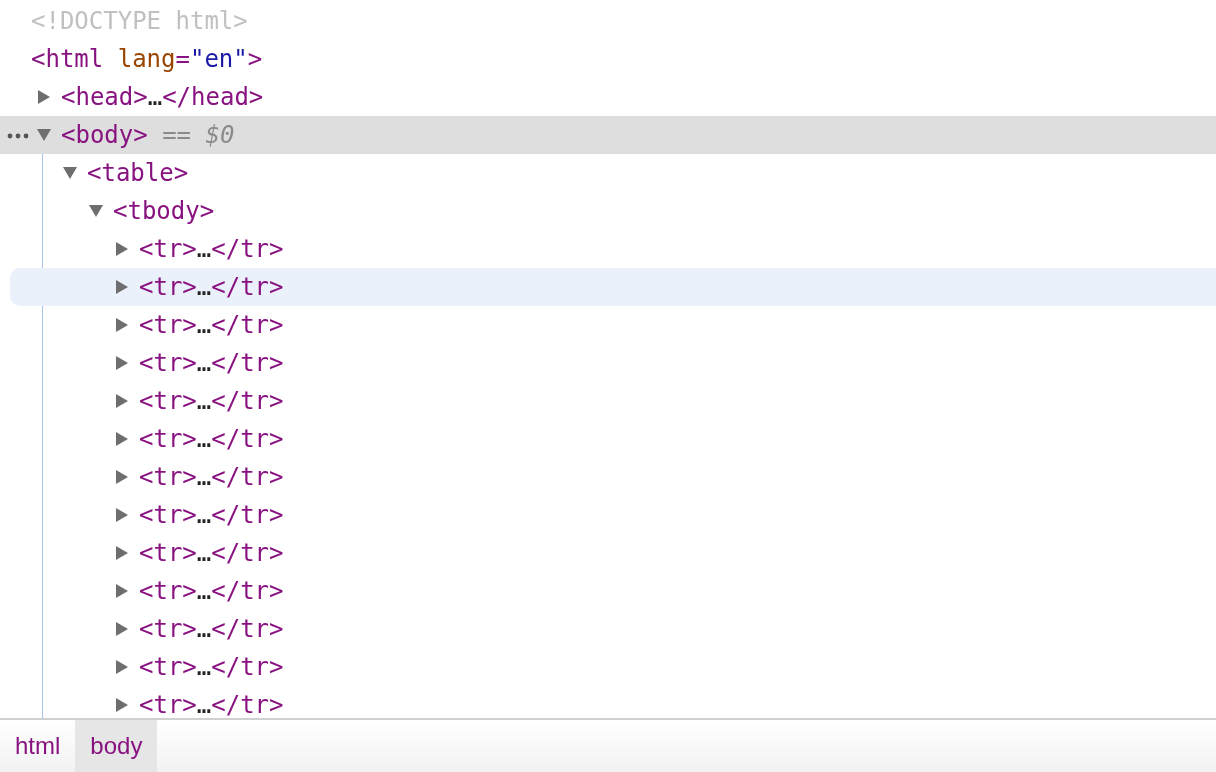 The height and width of the screenshot is (772, 1216). I want to click on more-icon, so click(18, 136).